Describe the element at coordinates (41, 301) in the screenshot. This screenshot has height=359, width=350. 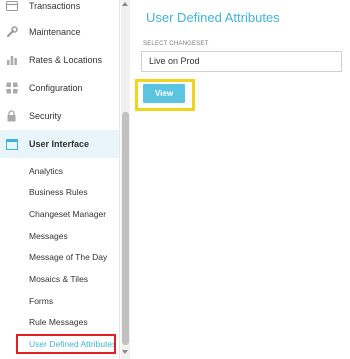
I see `sub-item-forms: Forms` at that location.